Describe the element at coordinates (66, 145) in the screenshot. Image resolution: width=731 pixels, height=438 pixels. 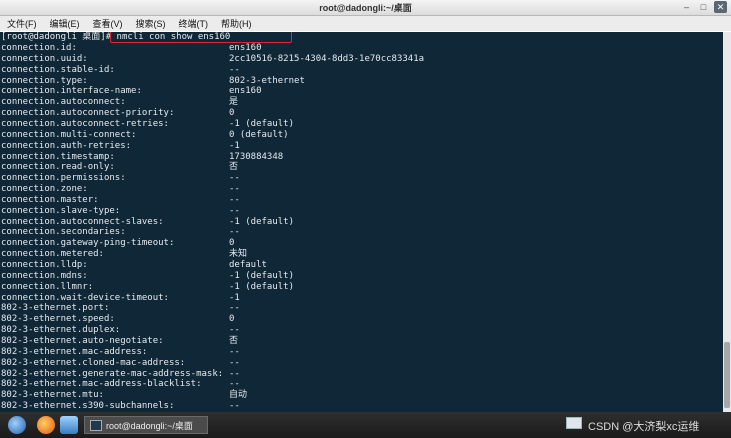
I see `property-name: connection.auth-retries:` at that location.